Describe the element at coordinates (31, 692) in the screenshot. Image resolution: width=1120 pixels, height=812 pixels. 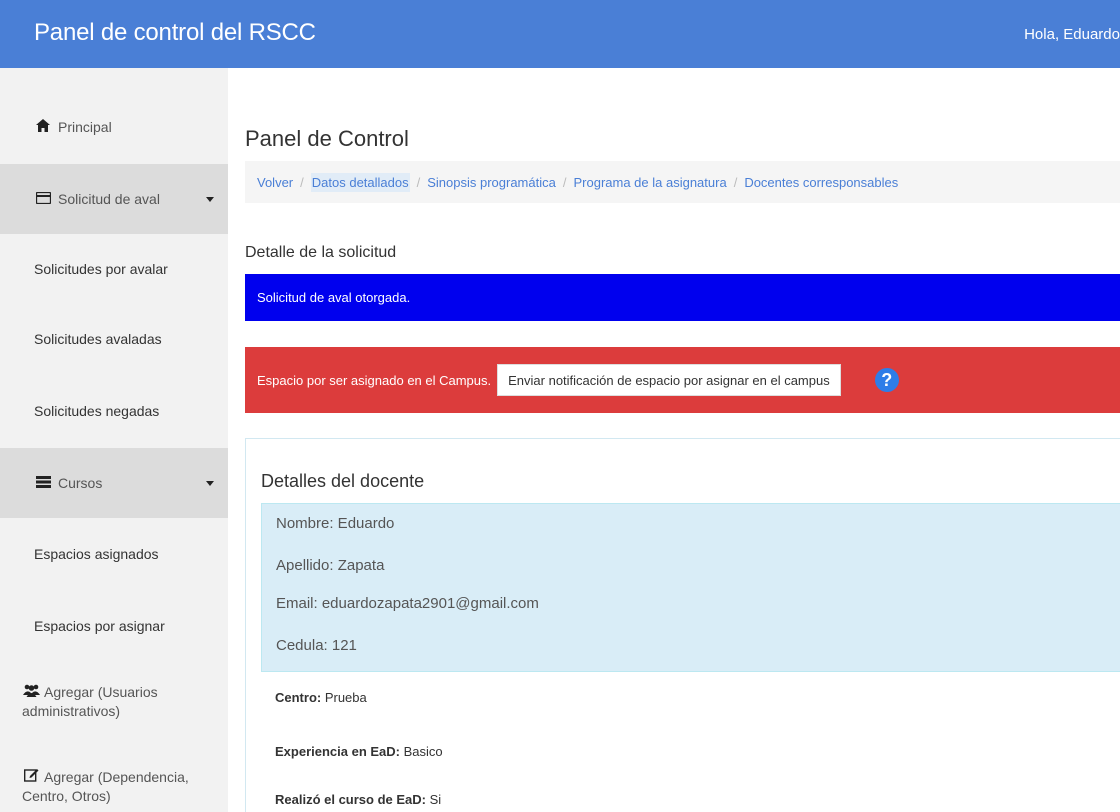
I see `users-icon` at that location.